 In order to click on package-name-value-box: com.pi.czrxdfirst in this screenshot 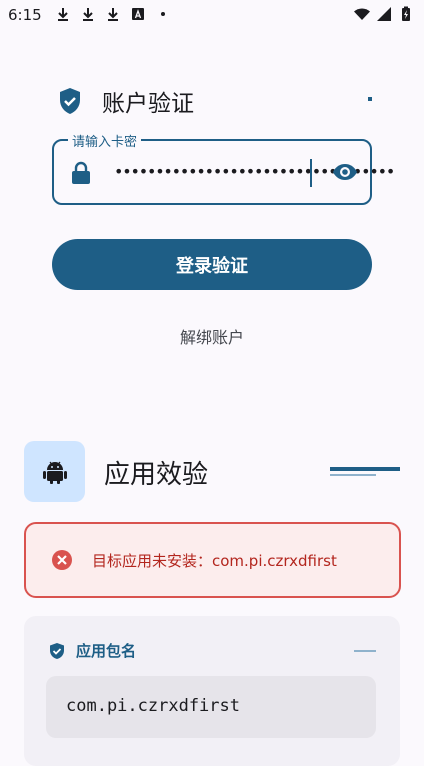, I will do `click(211, 707)`.